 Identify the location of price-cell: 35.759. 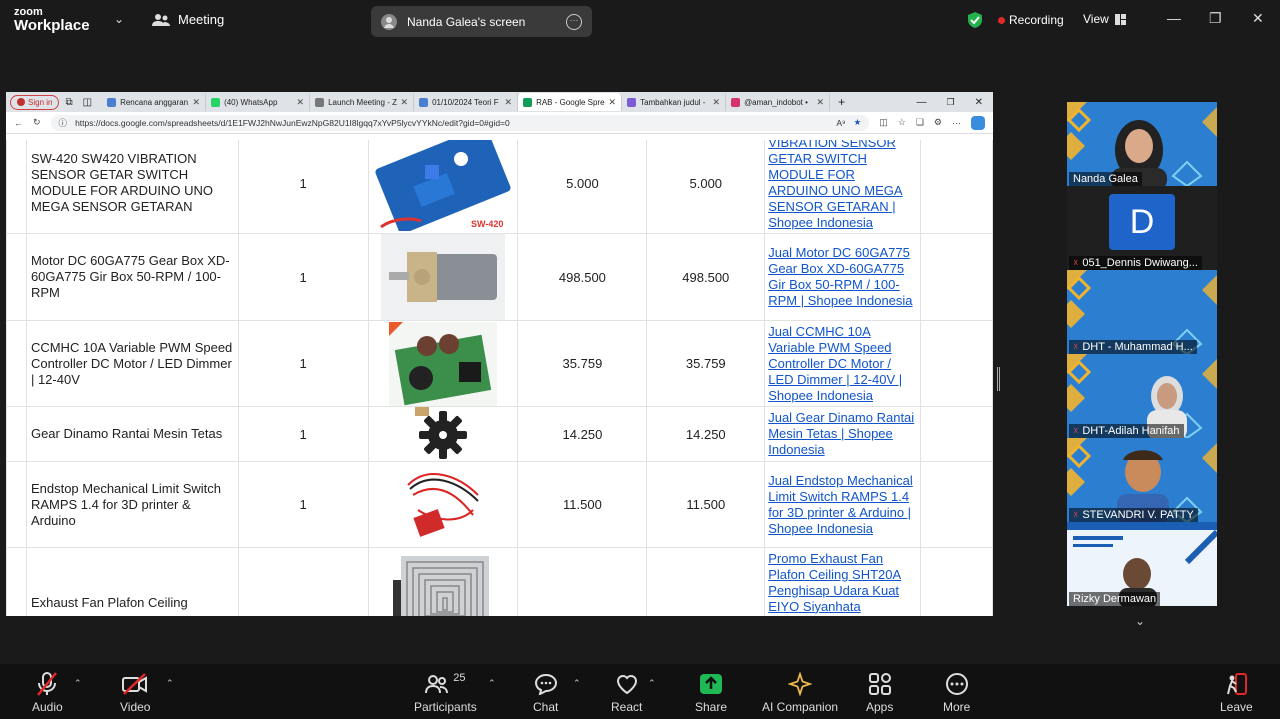
(582, 363).